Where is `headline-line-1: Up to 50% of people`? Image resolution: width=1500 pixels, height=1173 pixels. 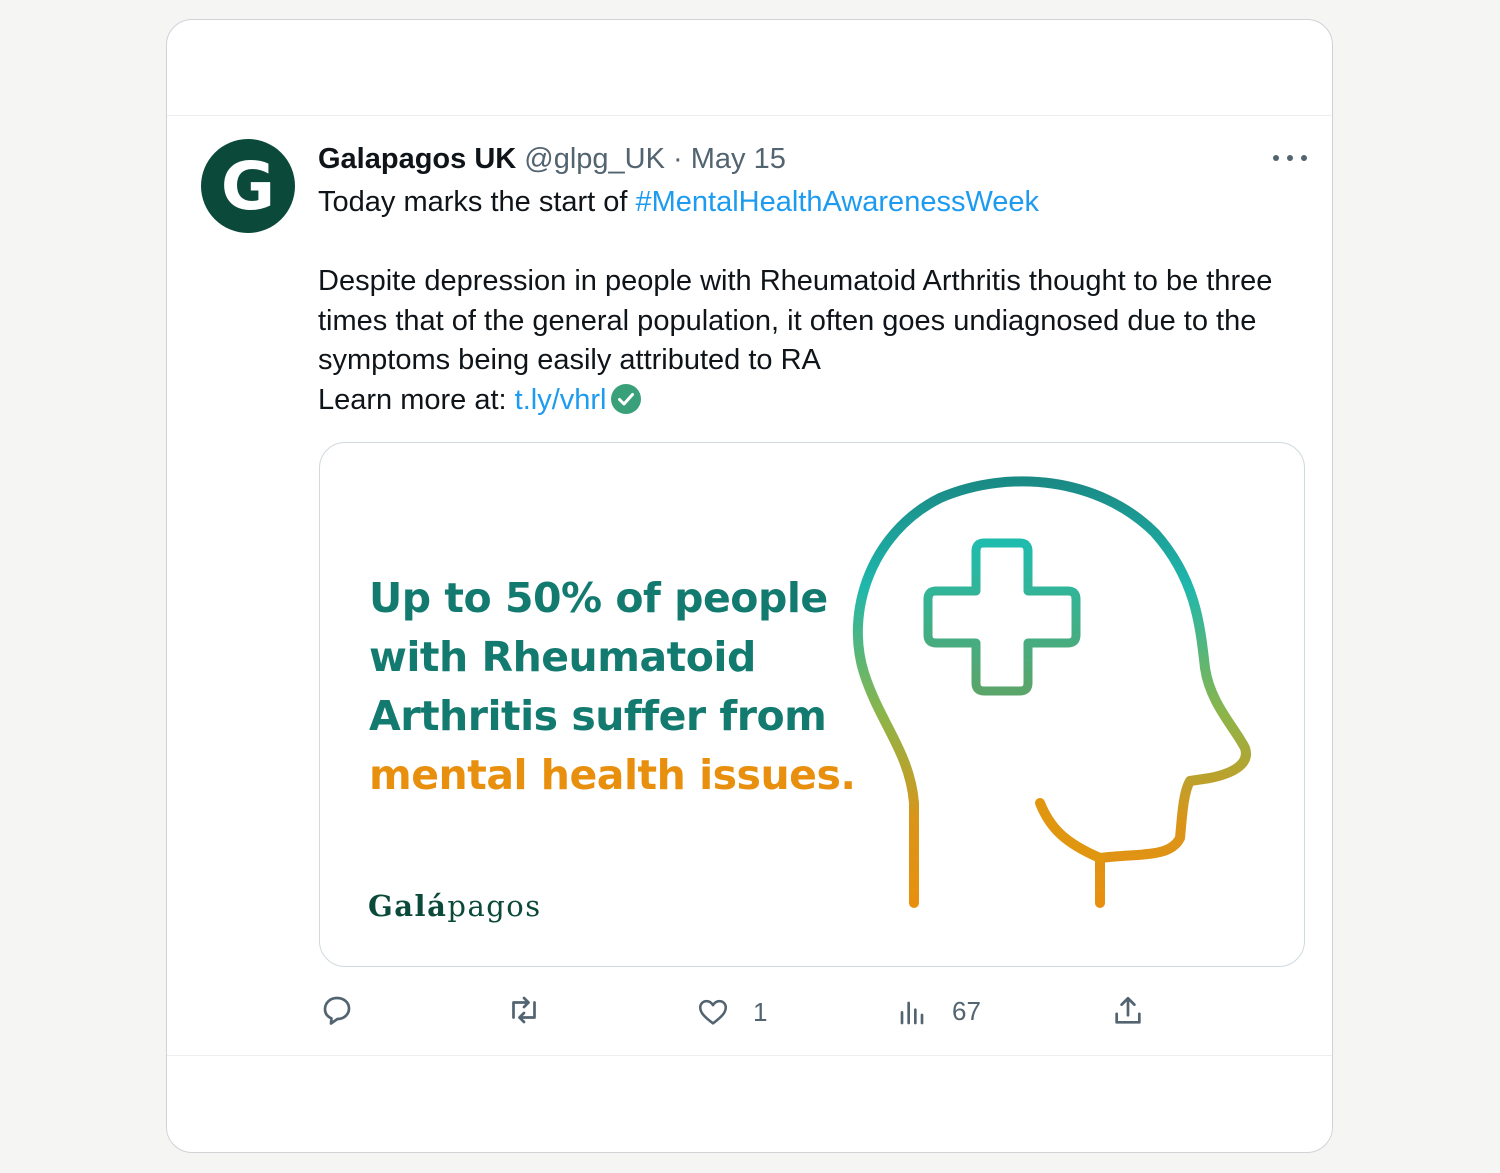
headline-line-1: Up to 50% of people is located at coordinates (598, 598).